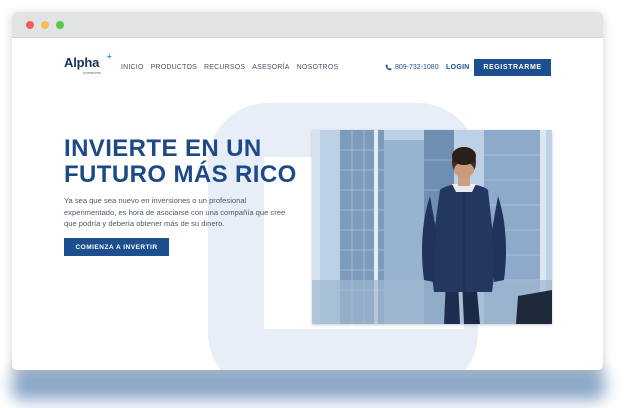 The width and height of the screenshot is (640, 408). Describe the element at coordinates (224, 67) in the screenshot. I see `nav-item-recursos: RECURSOS` at that location.